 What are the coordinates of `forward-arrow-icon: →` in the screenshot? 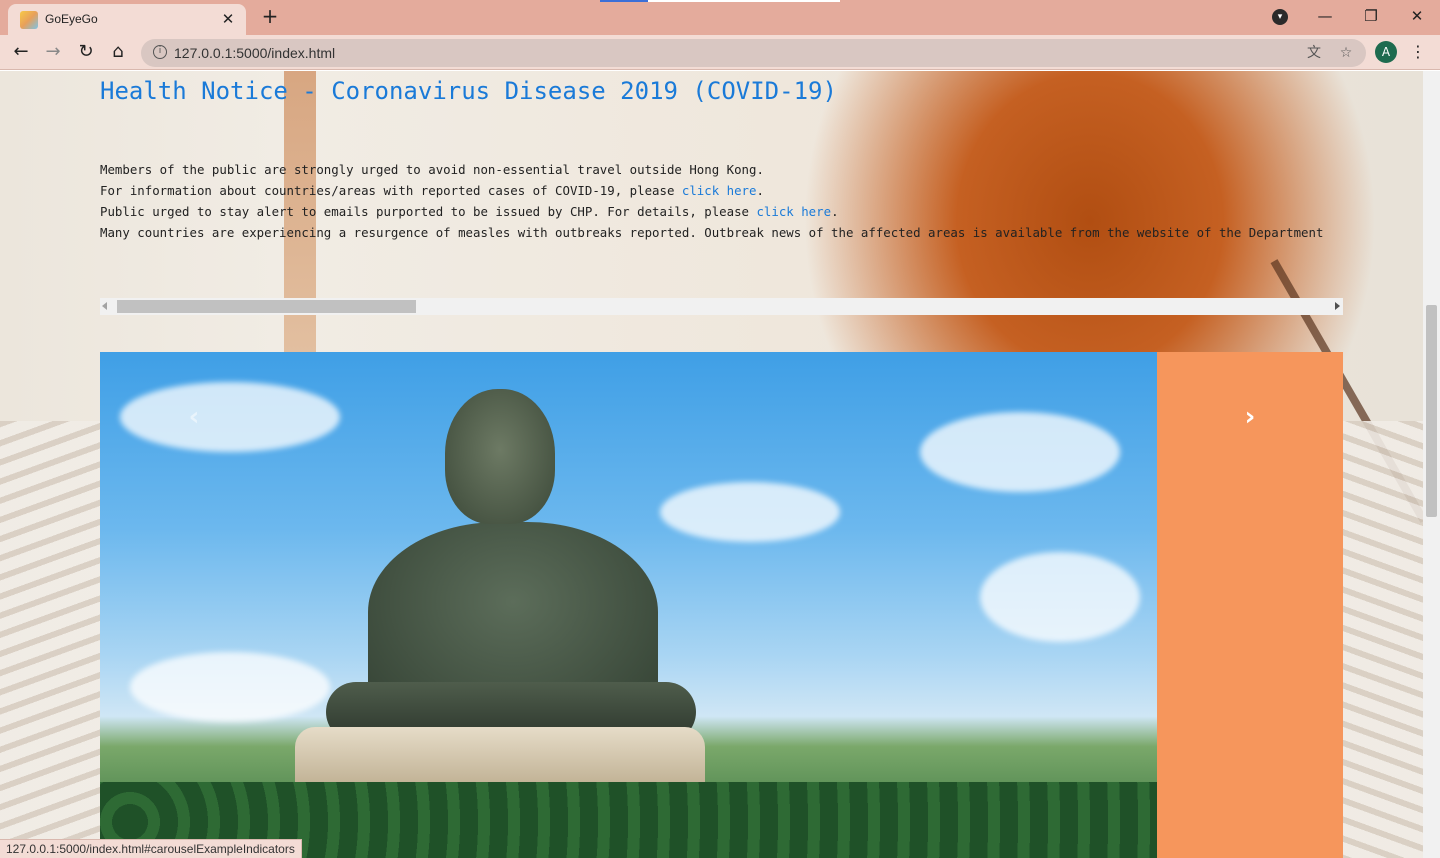 It's located at (53, 52).